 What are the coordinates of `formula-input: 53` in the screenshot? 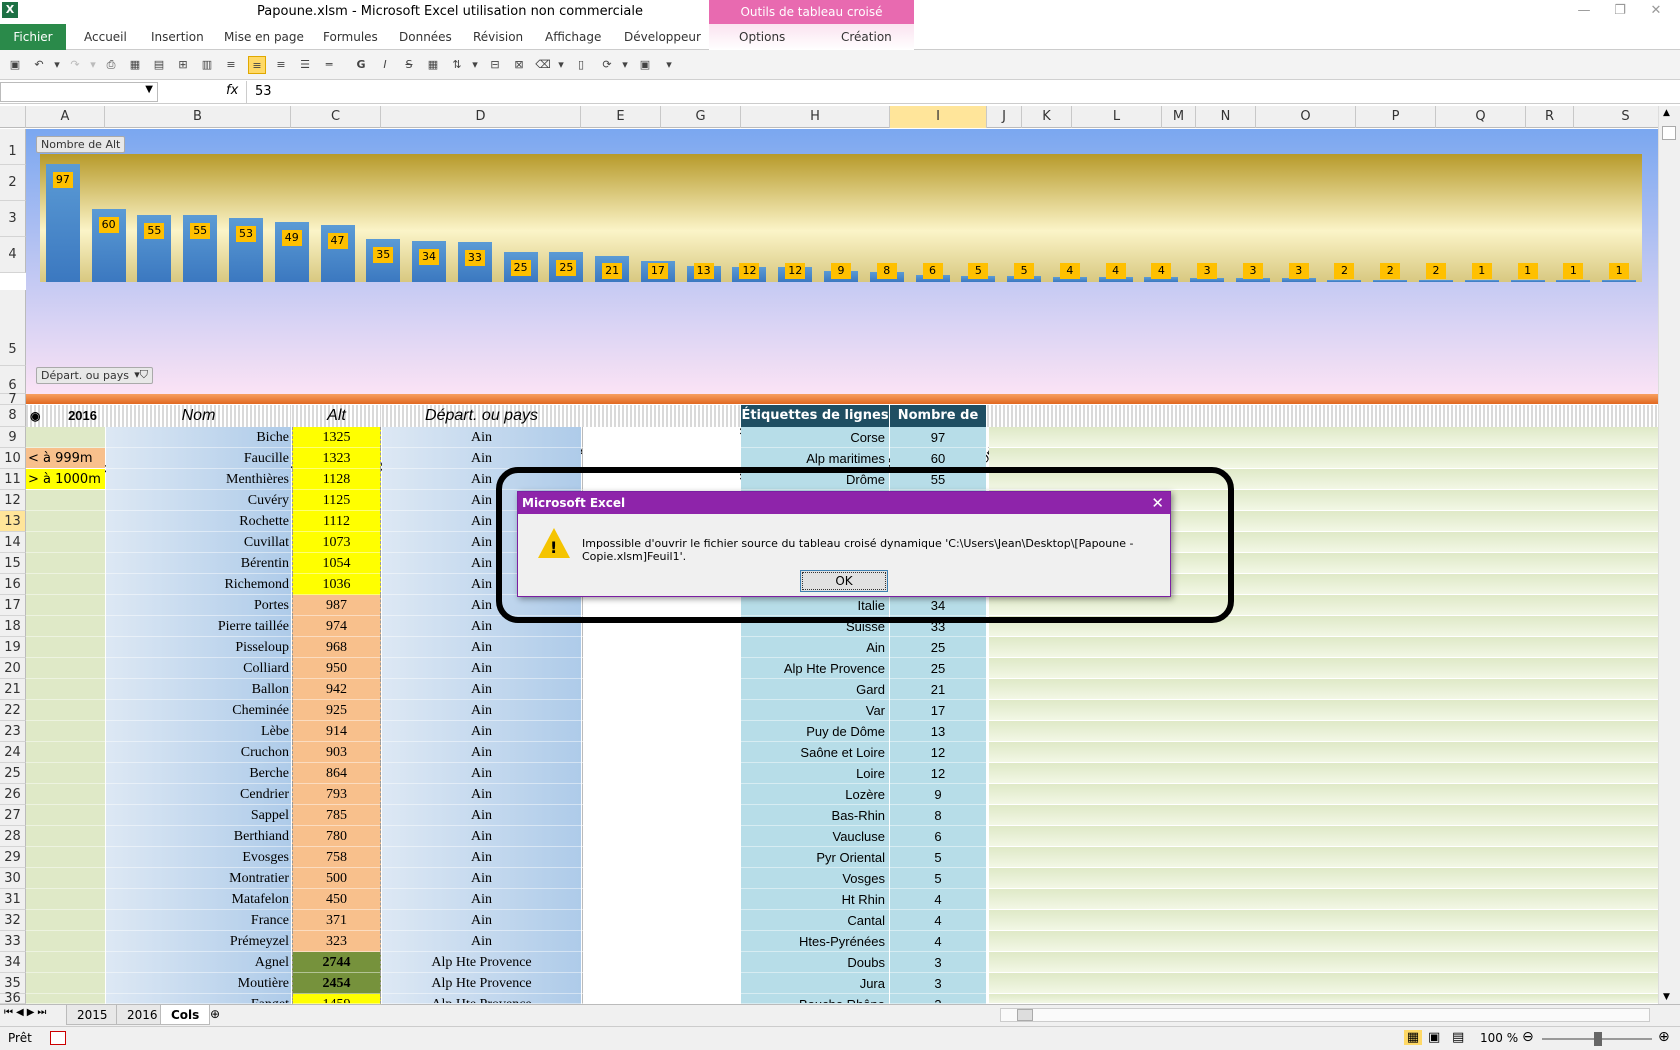 It's located at (956, 92).